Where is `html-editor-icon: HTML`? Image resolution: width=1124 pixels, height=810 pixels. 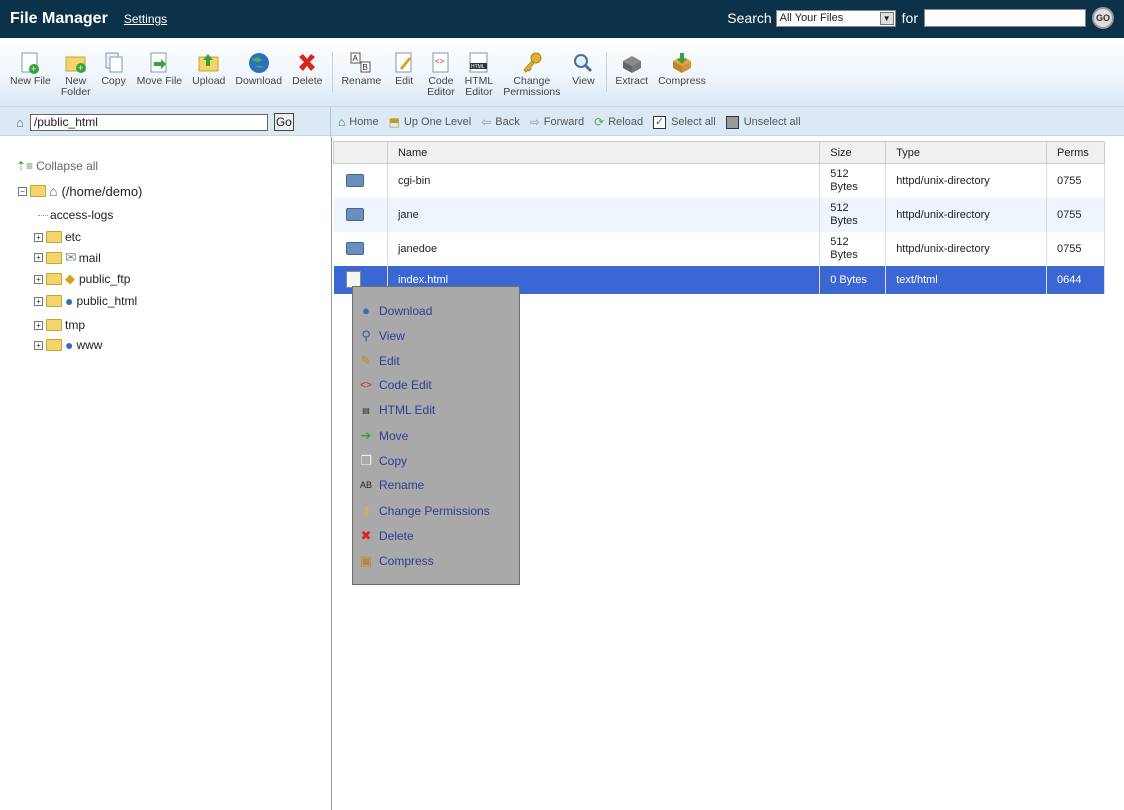 html-editor-icon: HTML is located at coordinates (479, 63).